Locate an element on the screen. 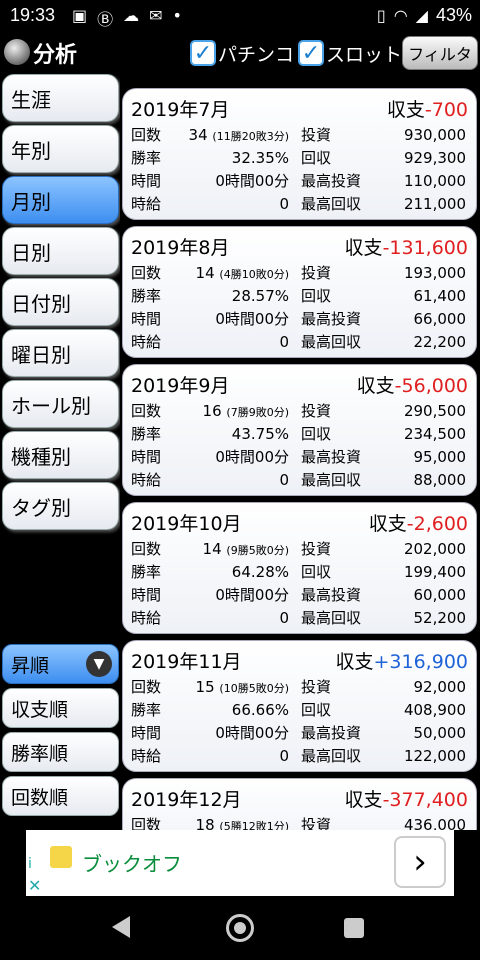  app-header: 分析 ✓ パチンコ ✓ スロット フィルタ is located at coordinates (240, 53).